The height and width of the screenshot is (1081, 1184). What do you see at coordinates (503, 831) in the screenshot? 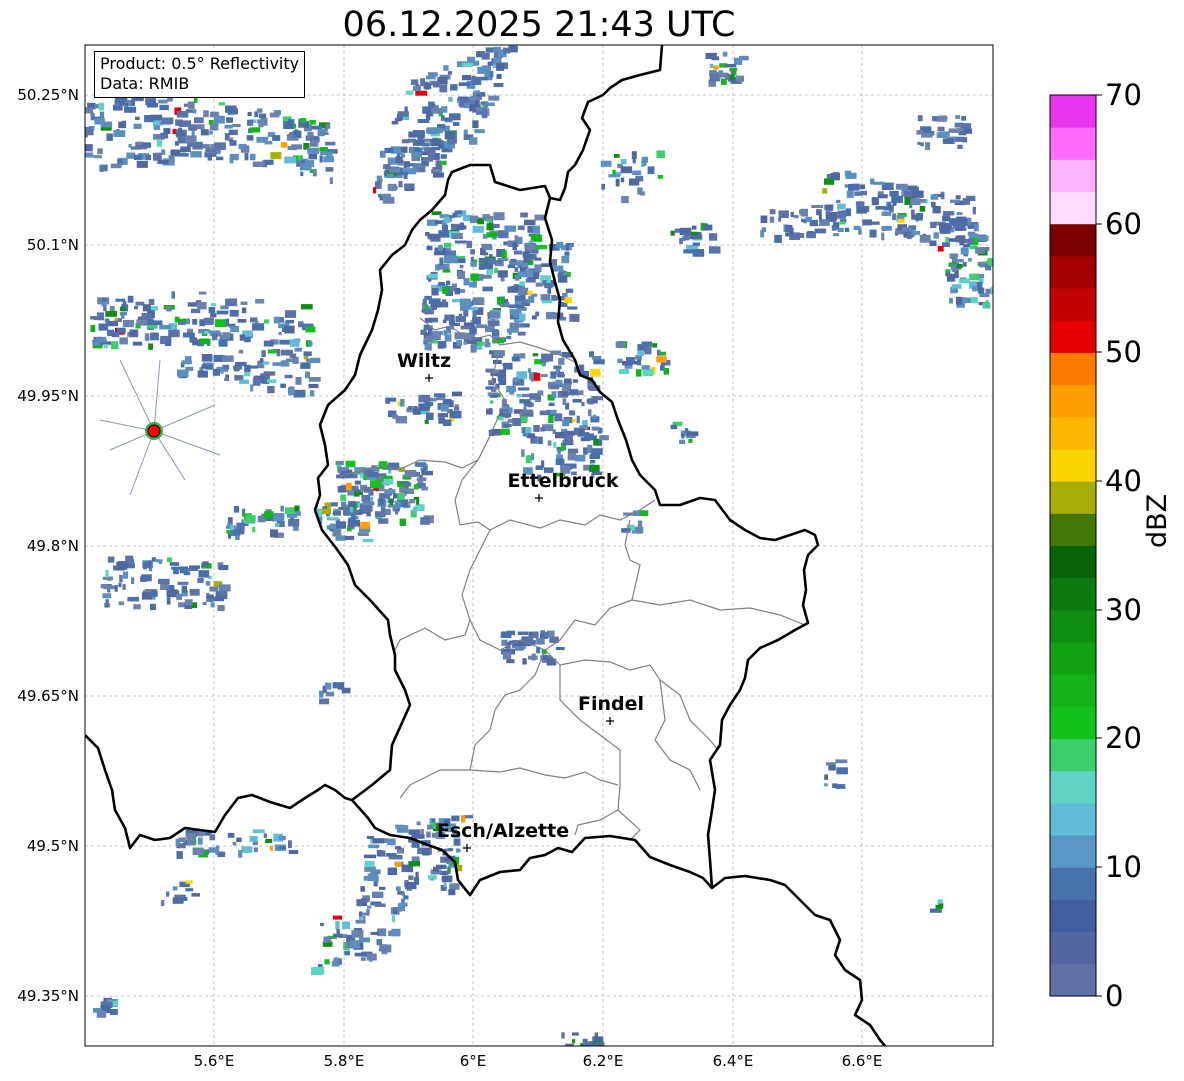
I see `city-label-esch-alzette: Esch/Alzette` at bounding box center [503, 831].